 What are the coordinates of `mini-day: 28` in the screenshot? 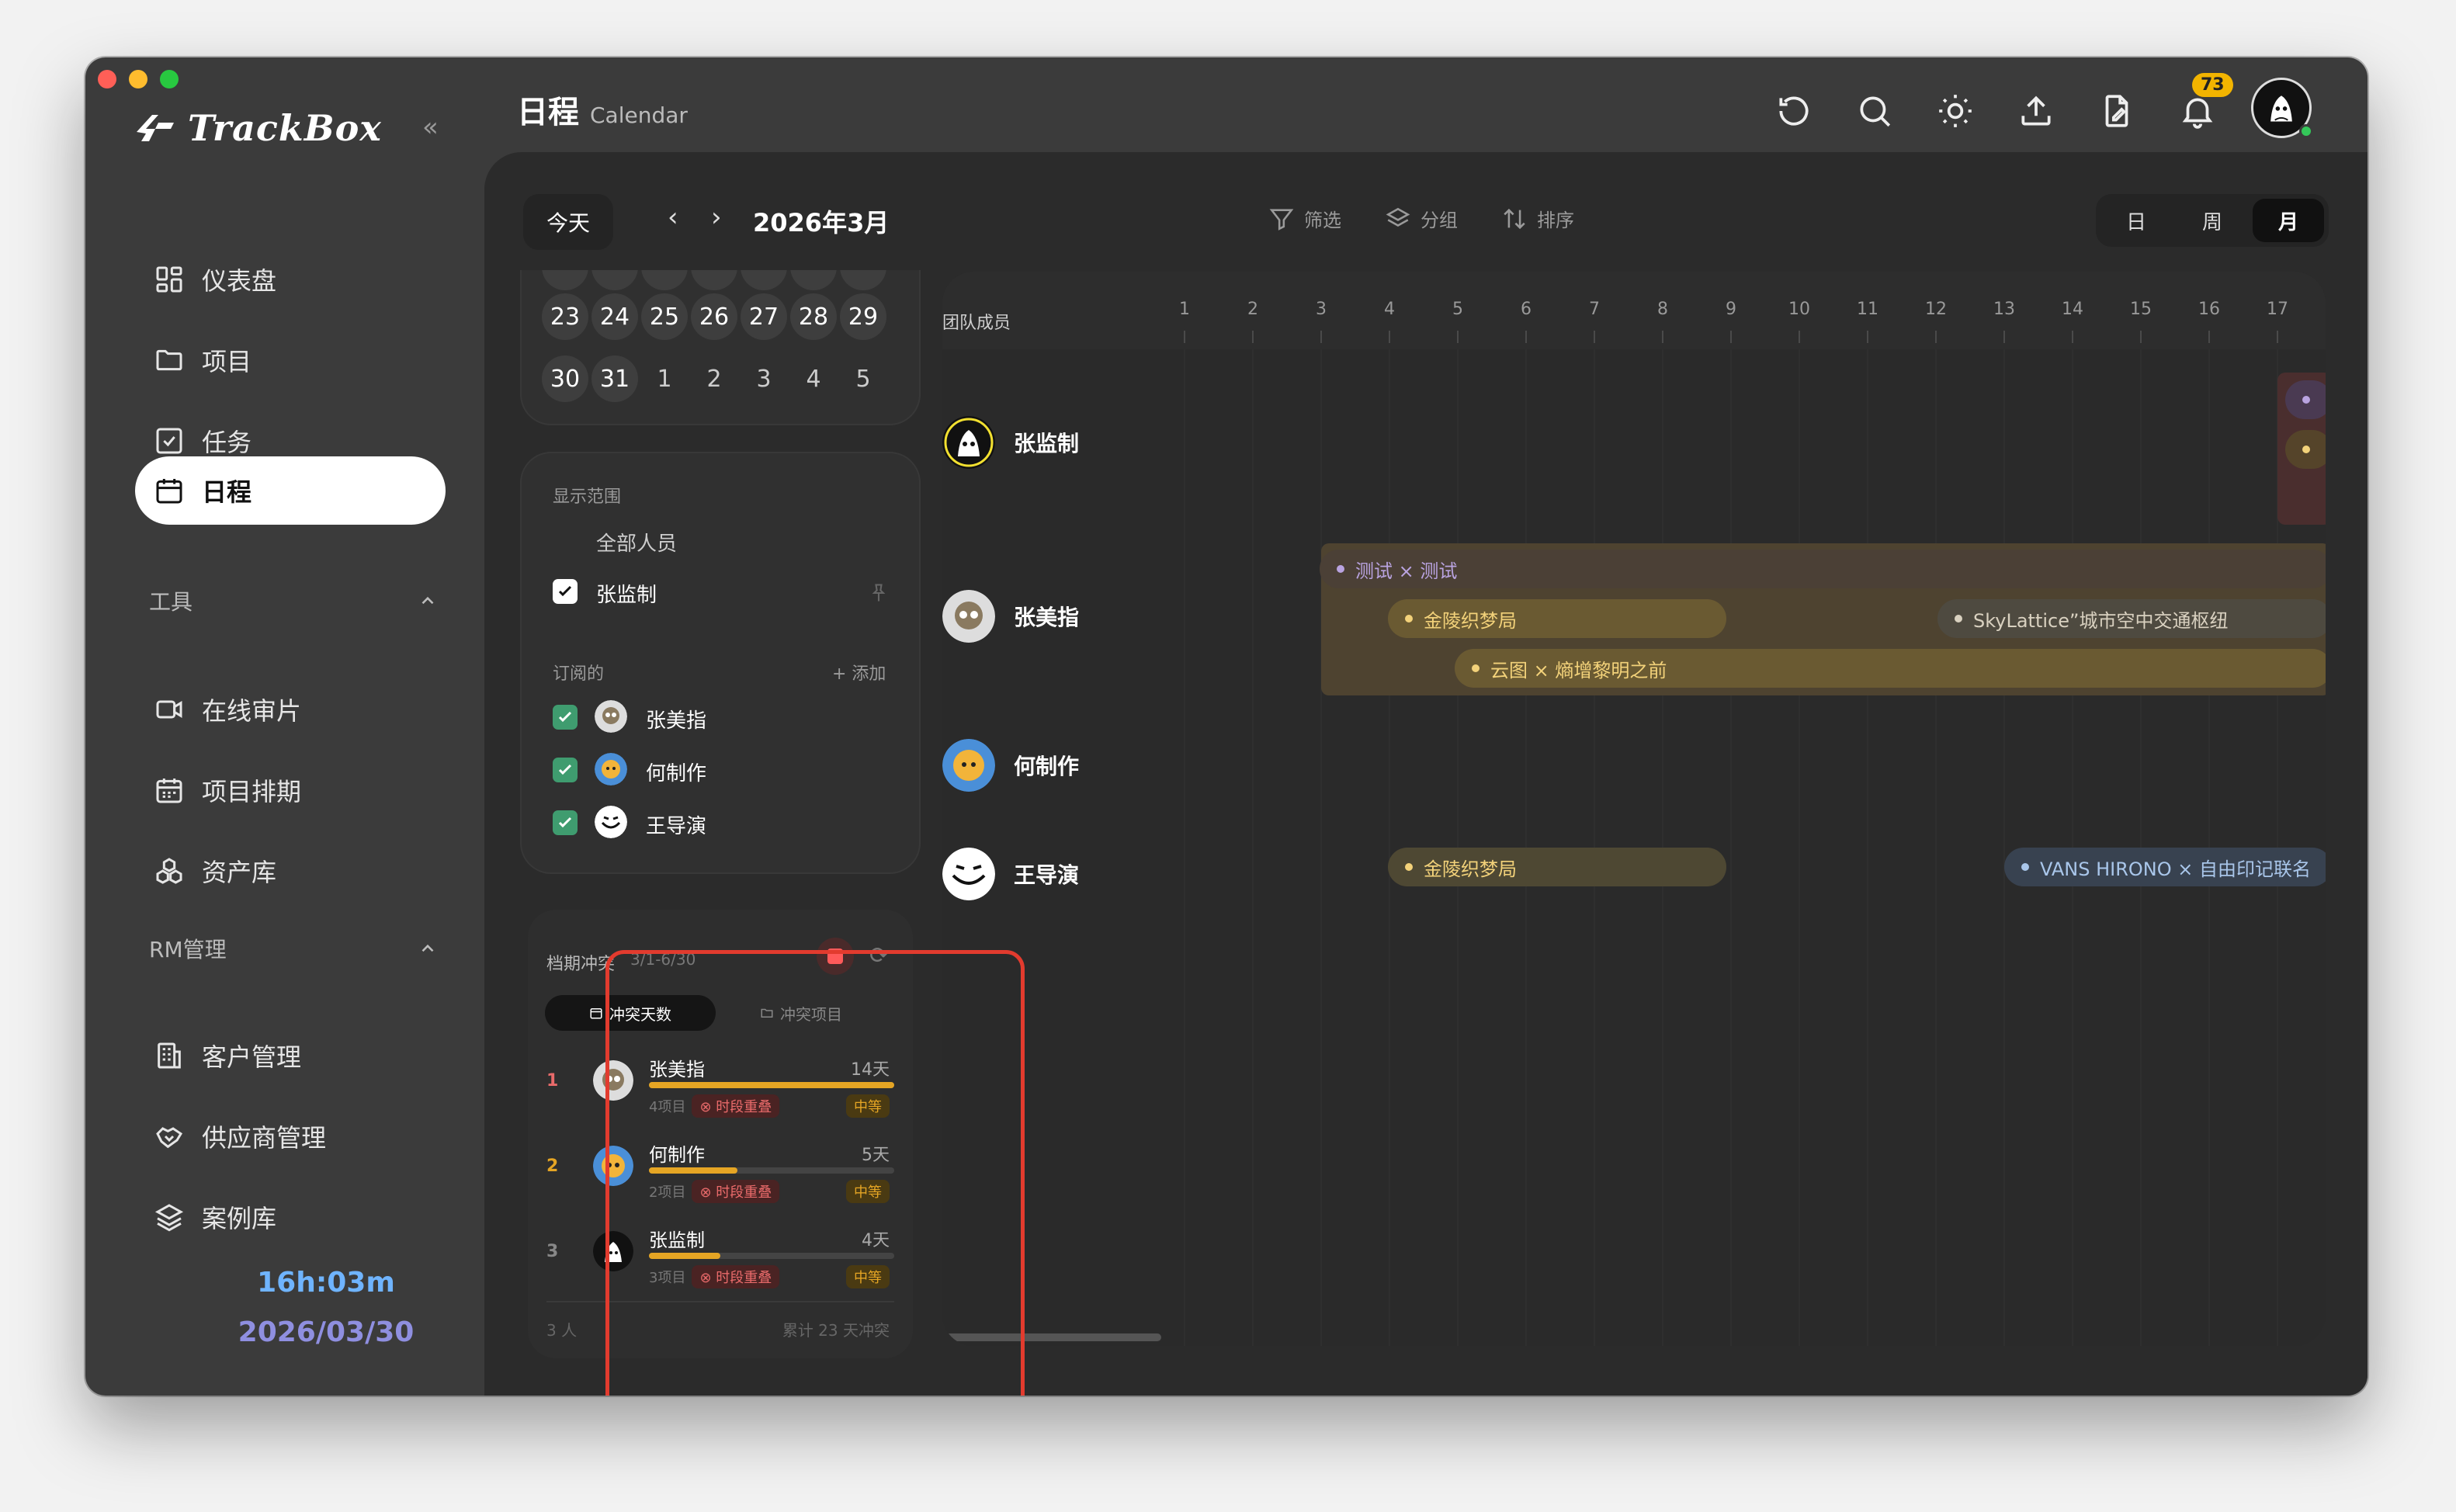 It's located at (813, 316).